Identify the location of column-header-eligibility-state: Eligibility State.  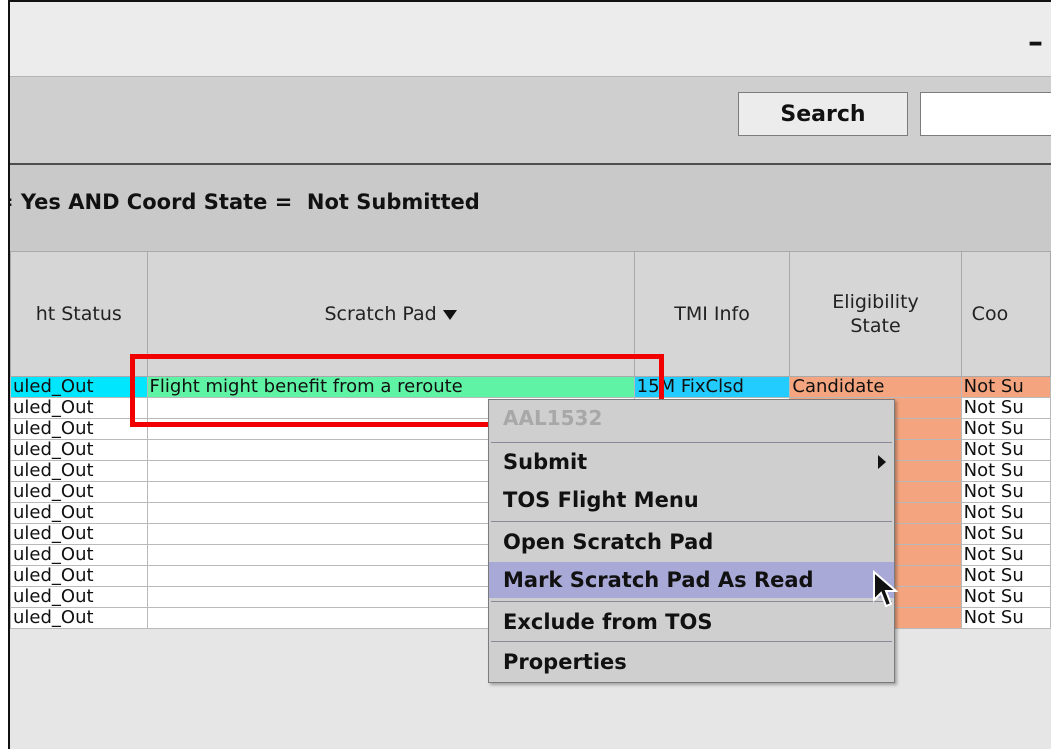
(875, 314).